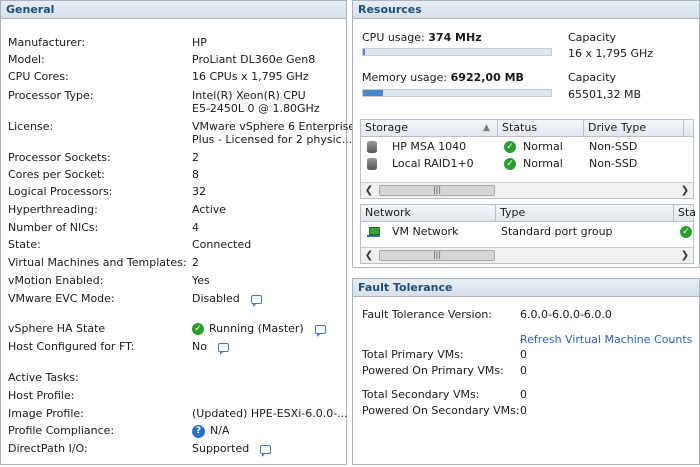  I want to click on table-row: HP MSA 1040 ✓ Normal Non-SSD, so click(527, 147).